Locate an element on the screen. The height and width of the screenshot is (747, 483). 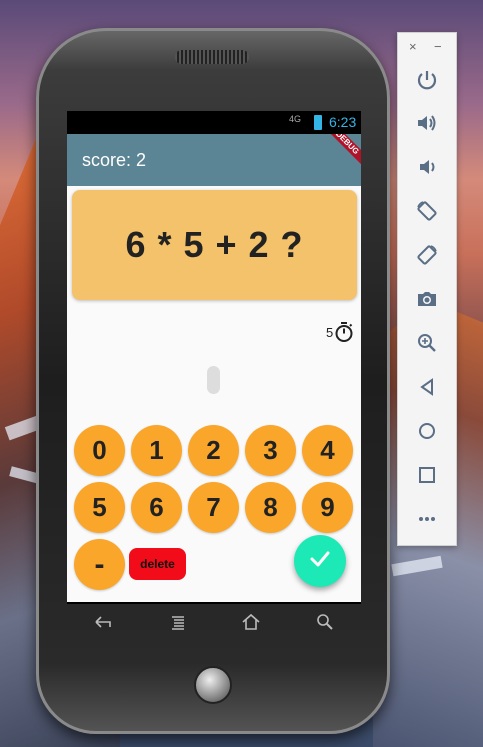
key-1: 1 is located at coordinates (156, 450).